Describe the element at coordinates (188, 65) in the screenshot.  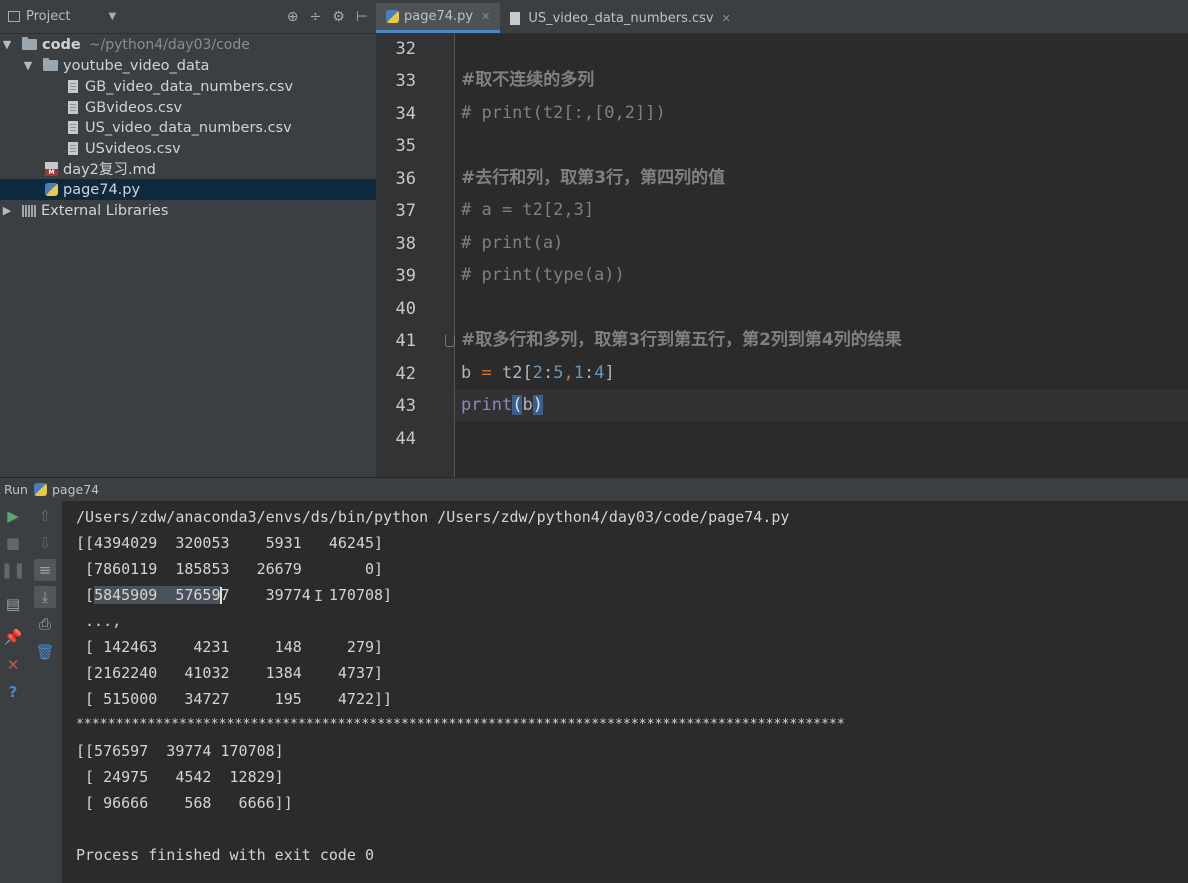
I see `tree-item-youtube-video-data: ▼ youtube_video_data` at that location.